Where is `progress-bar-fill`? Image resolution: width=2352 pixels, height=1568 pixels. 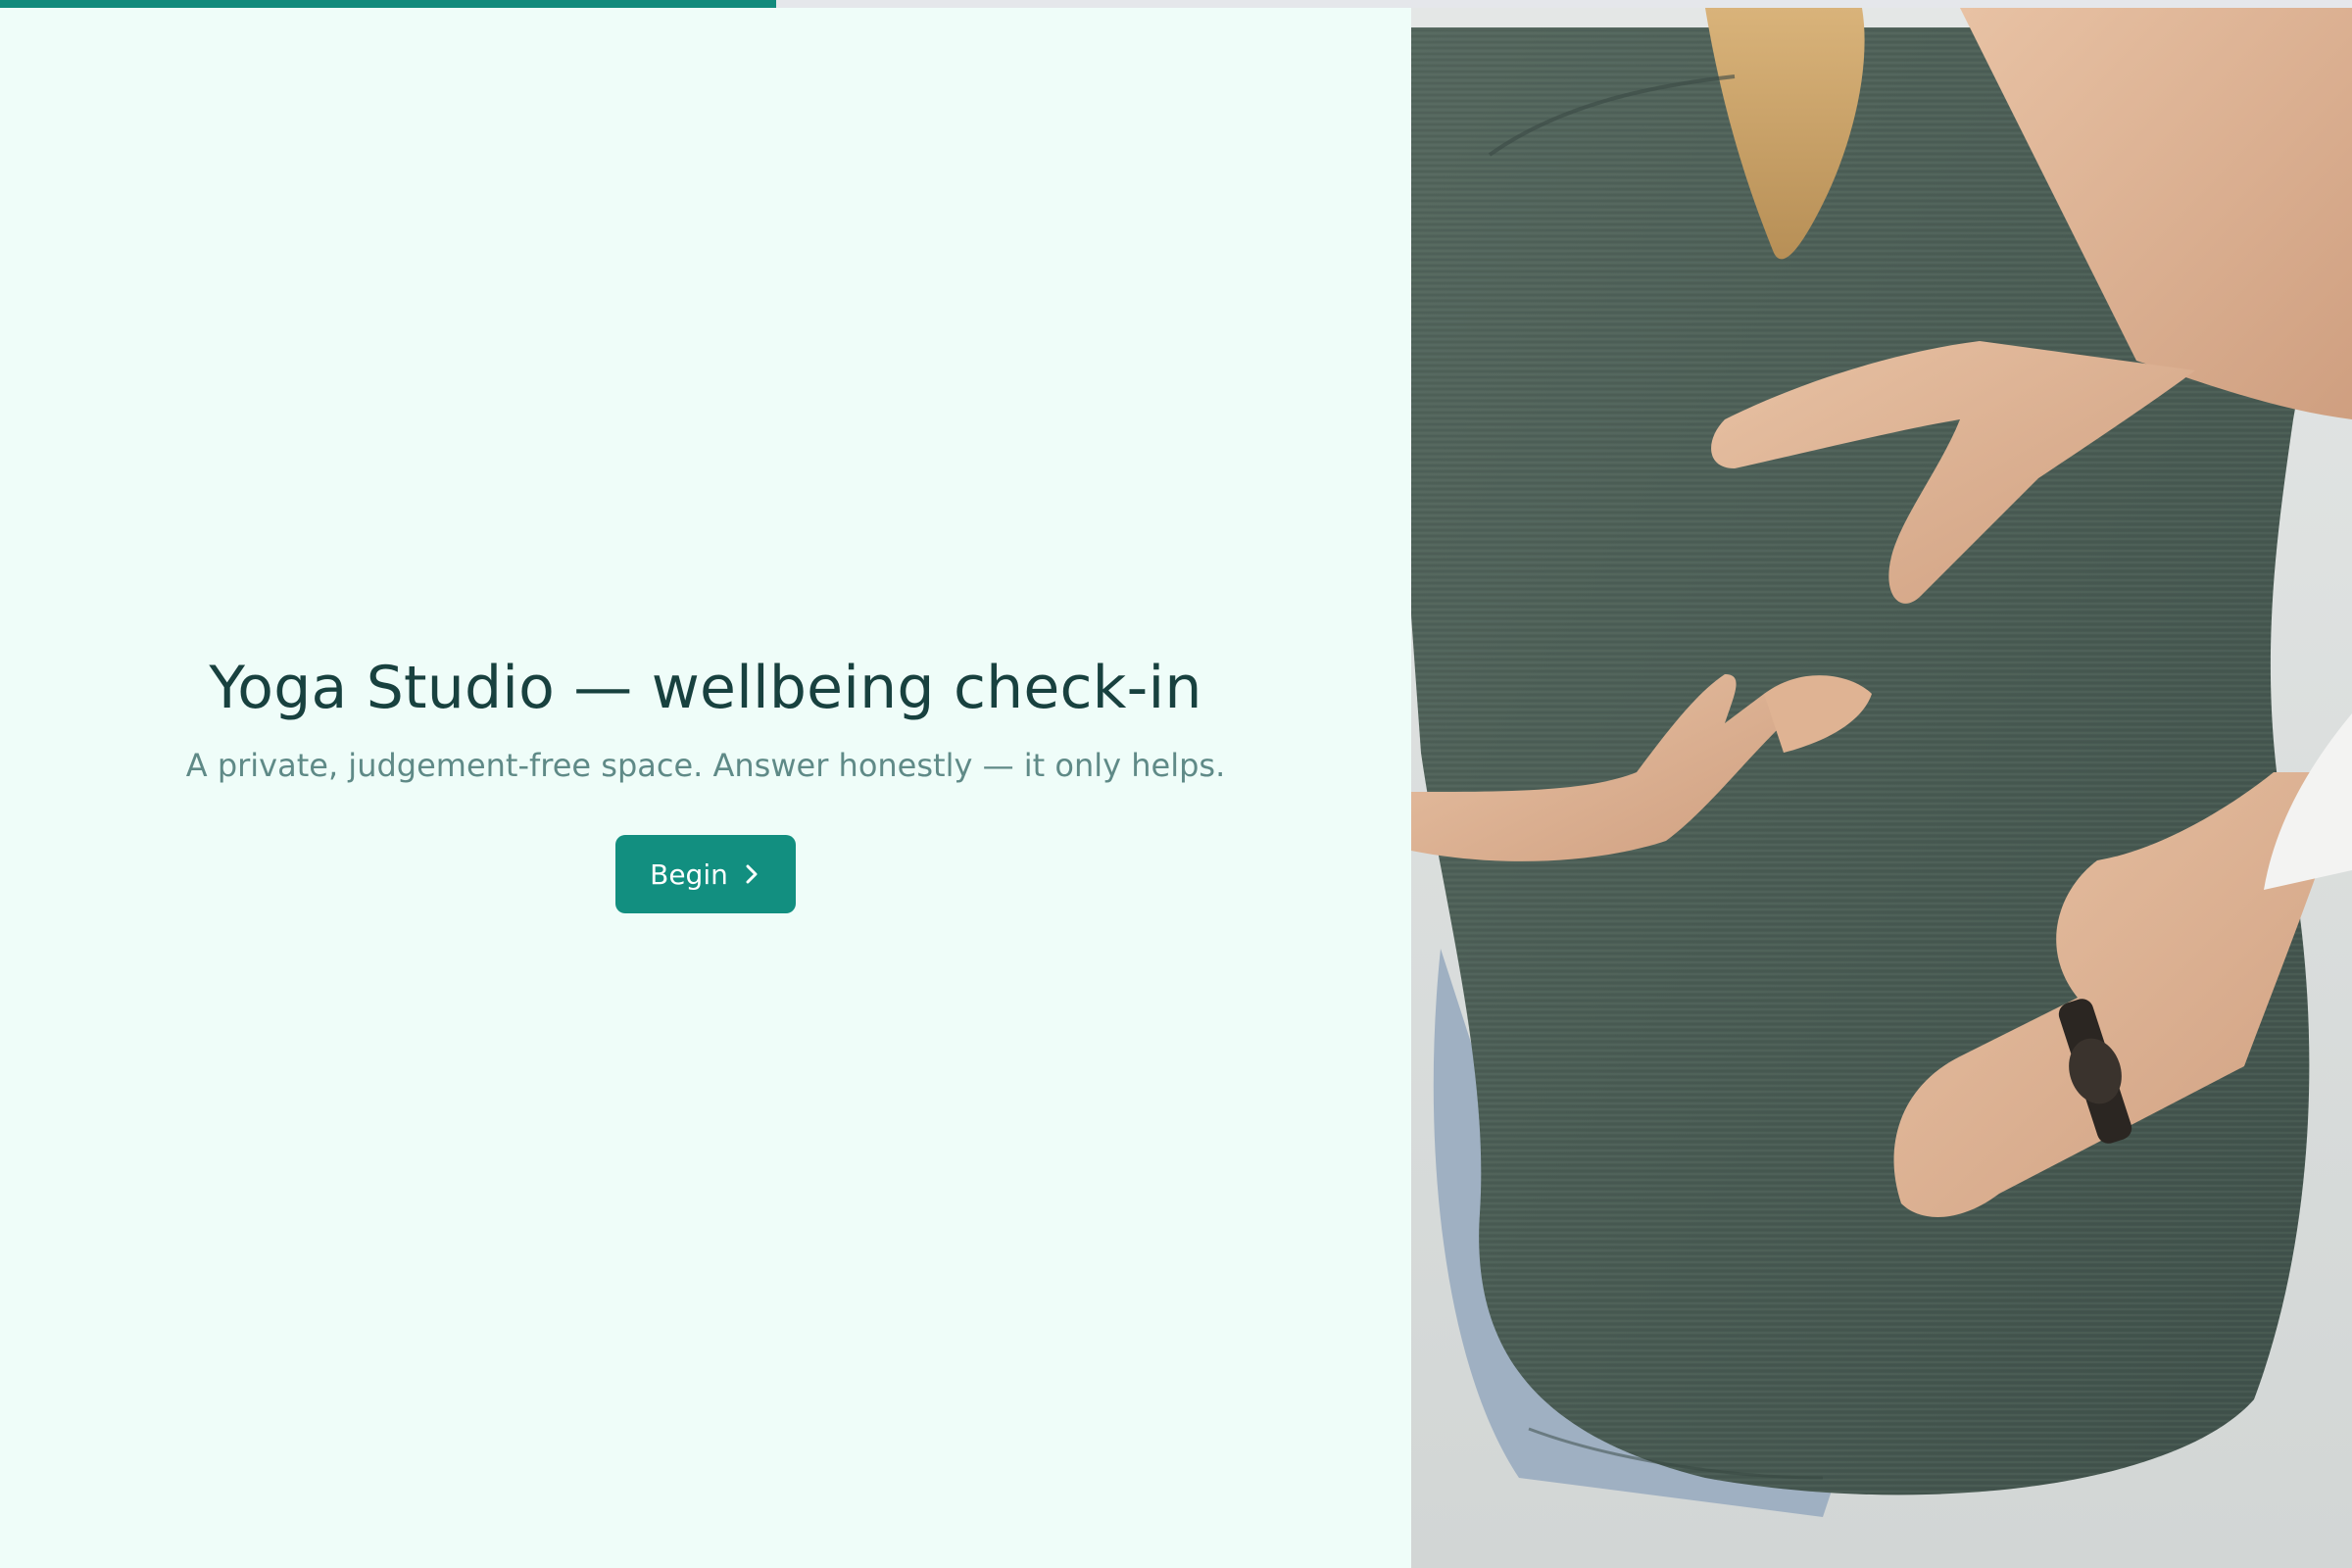 progress-bar-fill is located at coordinates (388, 4).